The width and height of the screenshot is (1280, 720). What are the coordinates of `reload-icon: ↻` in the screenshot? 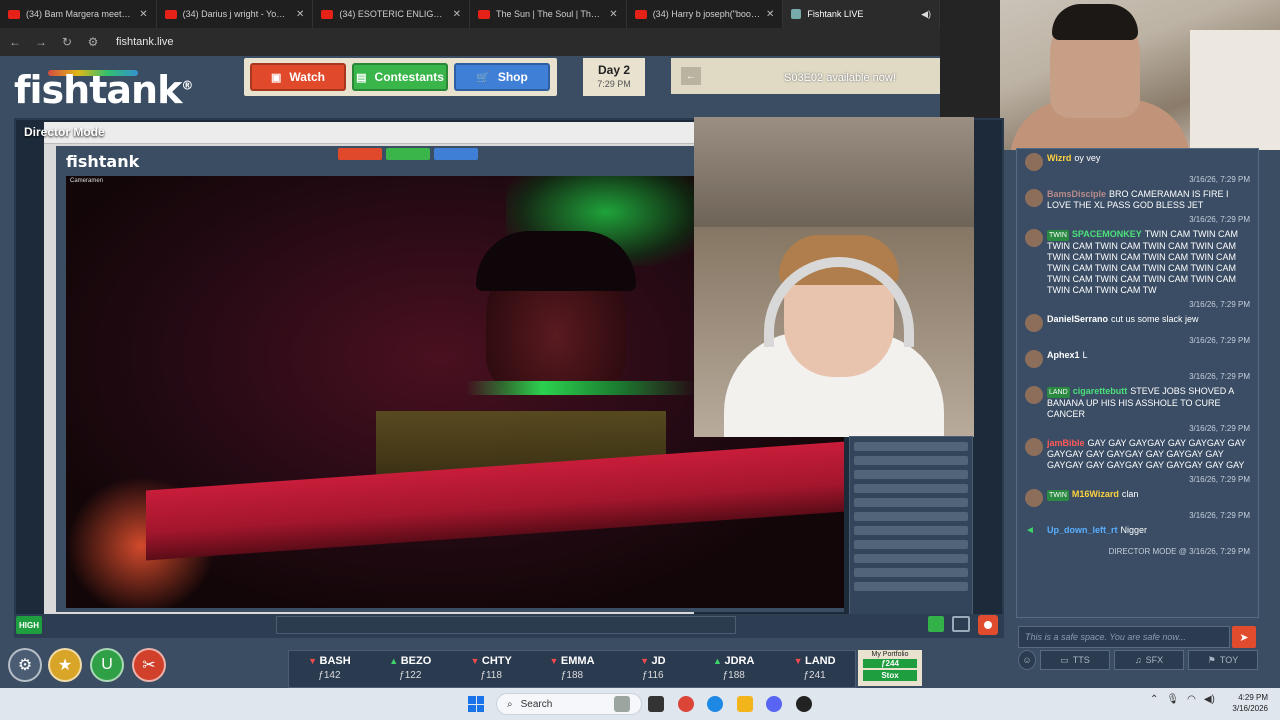 It's located at (67, 42).